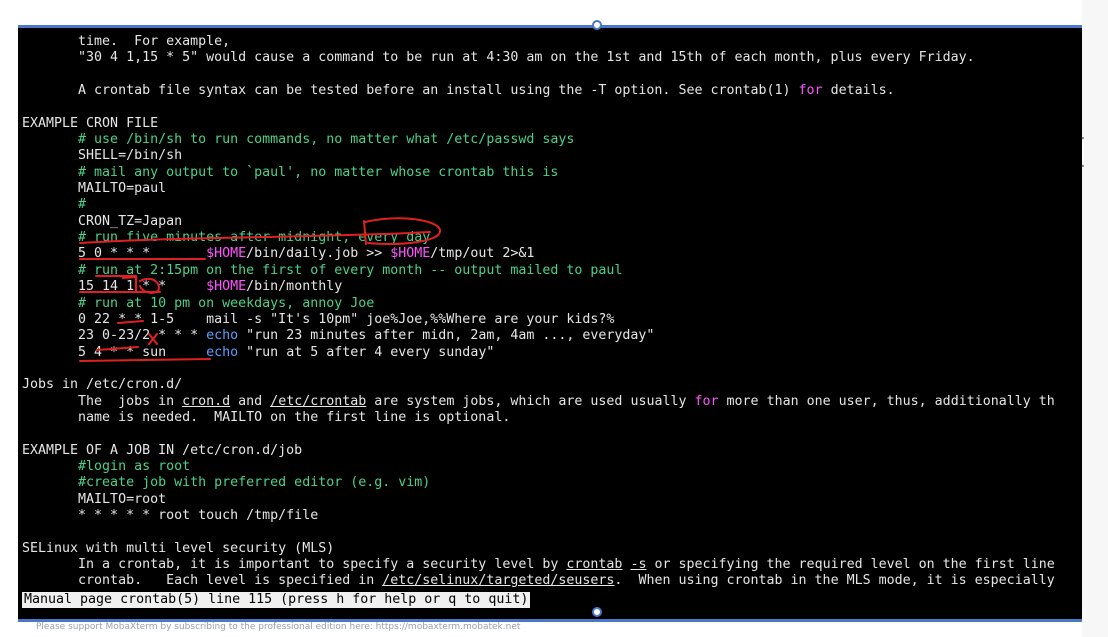  What do you see at coordinates (858, 91) in the screenshot?
I see `terminal-text: details.` at bounding box center [858, 91].